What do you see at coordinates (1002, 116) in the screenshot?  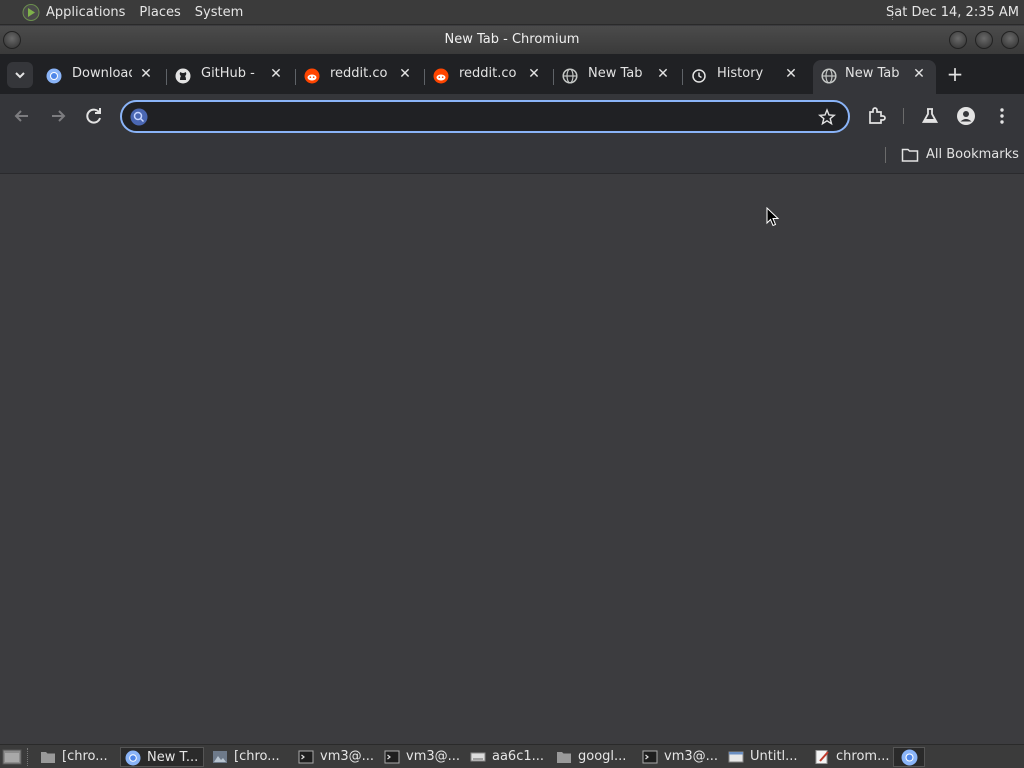 I see `more-menu-icon` at bounding box center [1002, 116].